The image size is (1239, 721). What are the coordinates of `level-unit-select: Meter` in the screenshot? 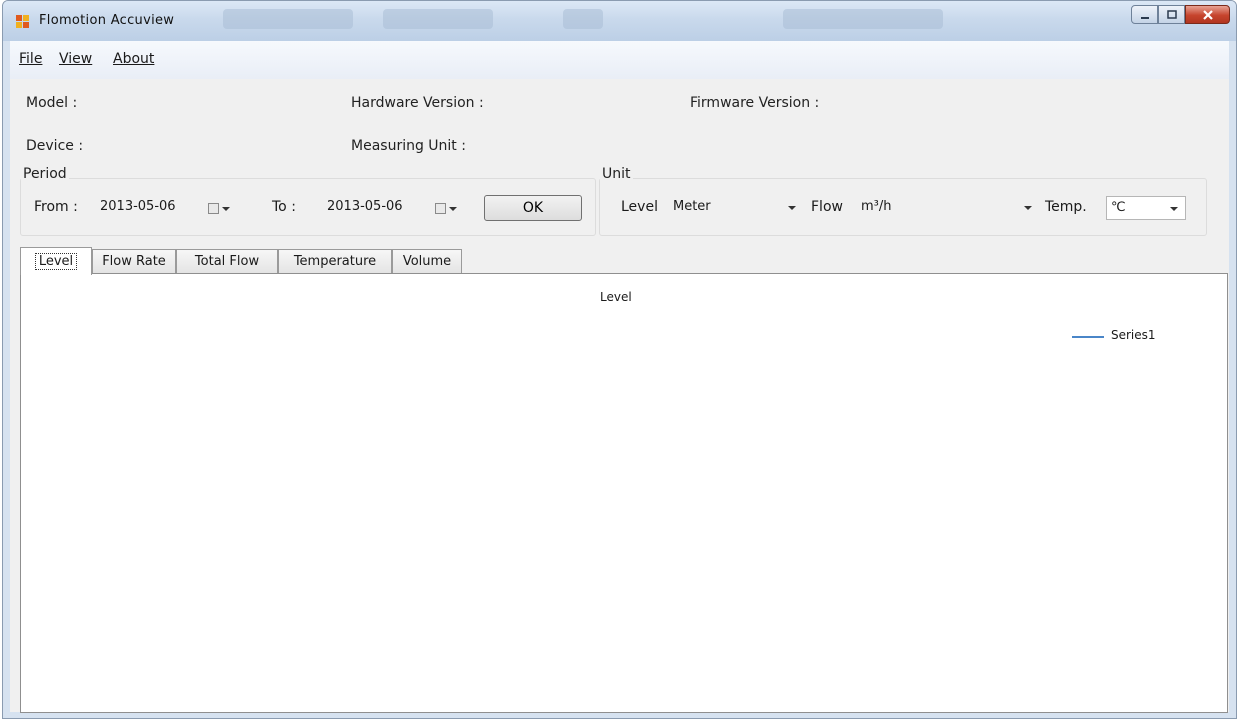 It's located at (736, 208).